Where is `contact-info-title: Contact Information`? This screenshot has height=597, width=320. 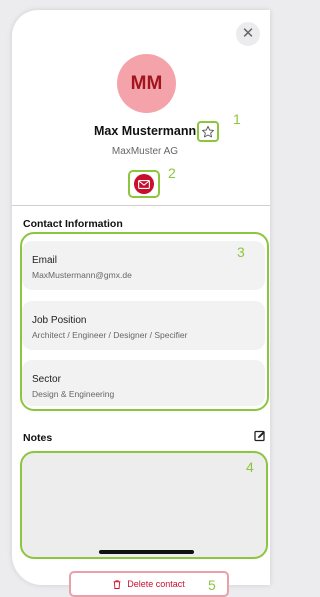
contact-info-title: Contact Information is located at coordinates (73, 224).